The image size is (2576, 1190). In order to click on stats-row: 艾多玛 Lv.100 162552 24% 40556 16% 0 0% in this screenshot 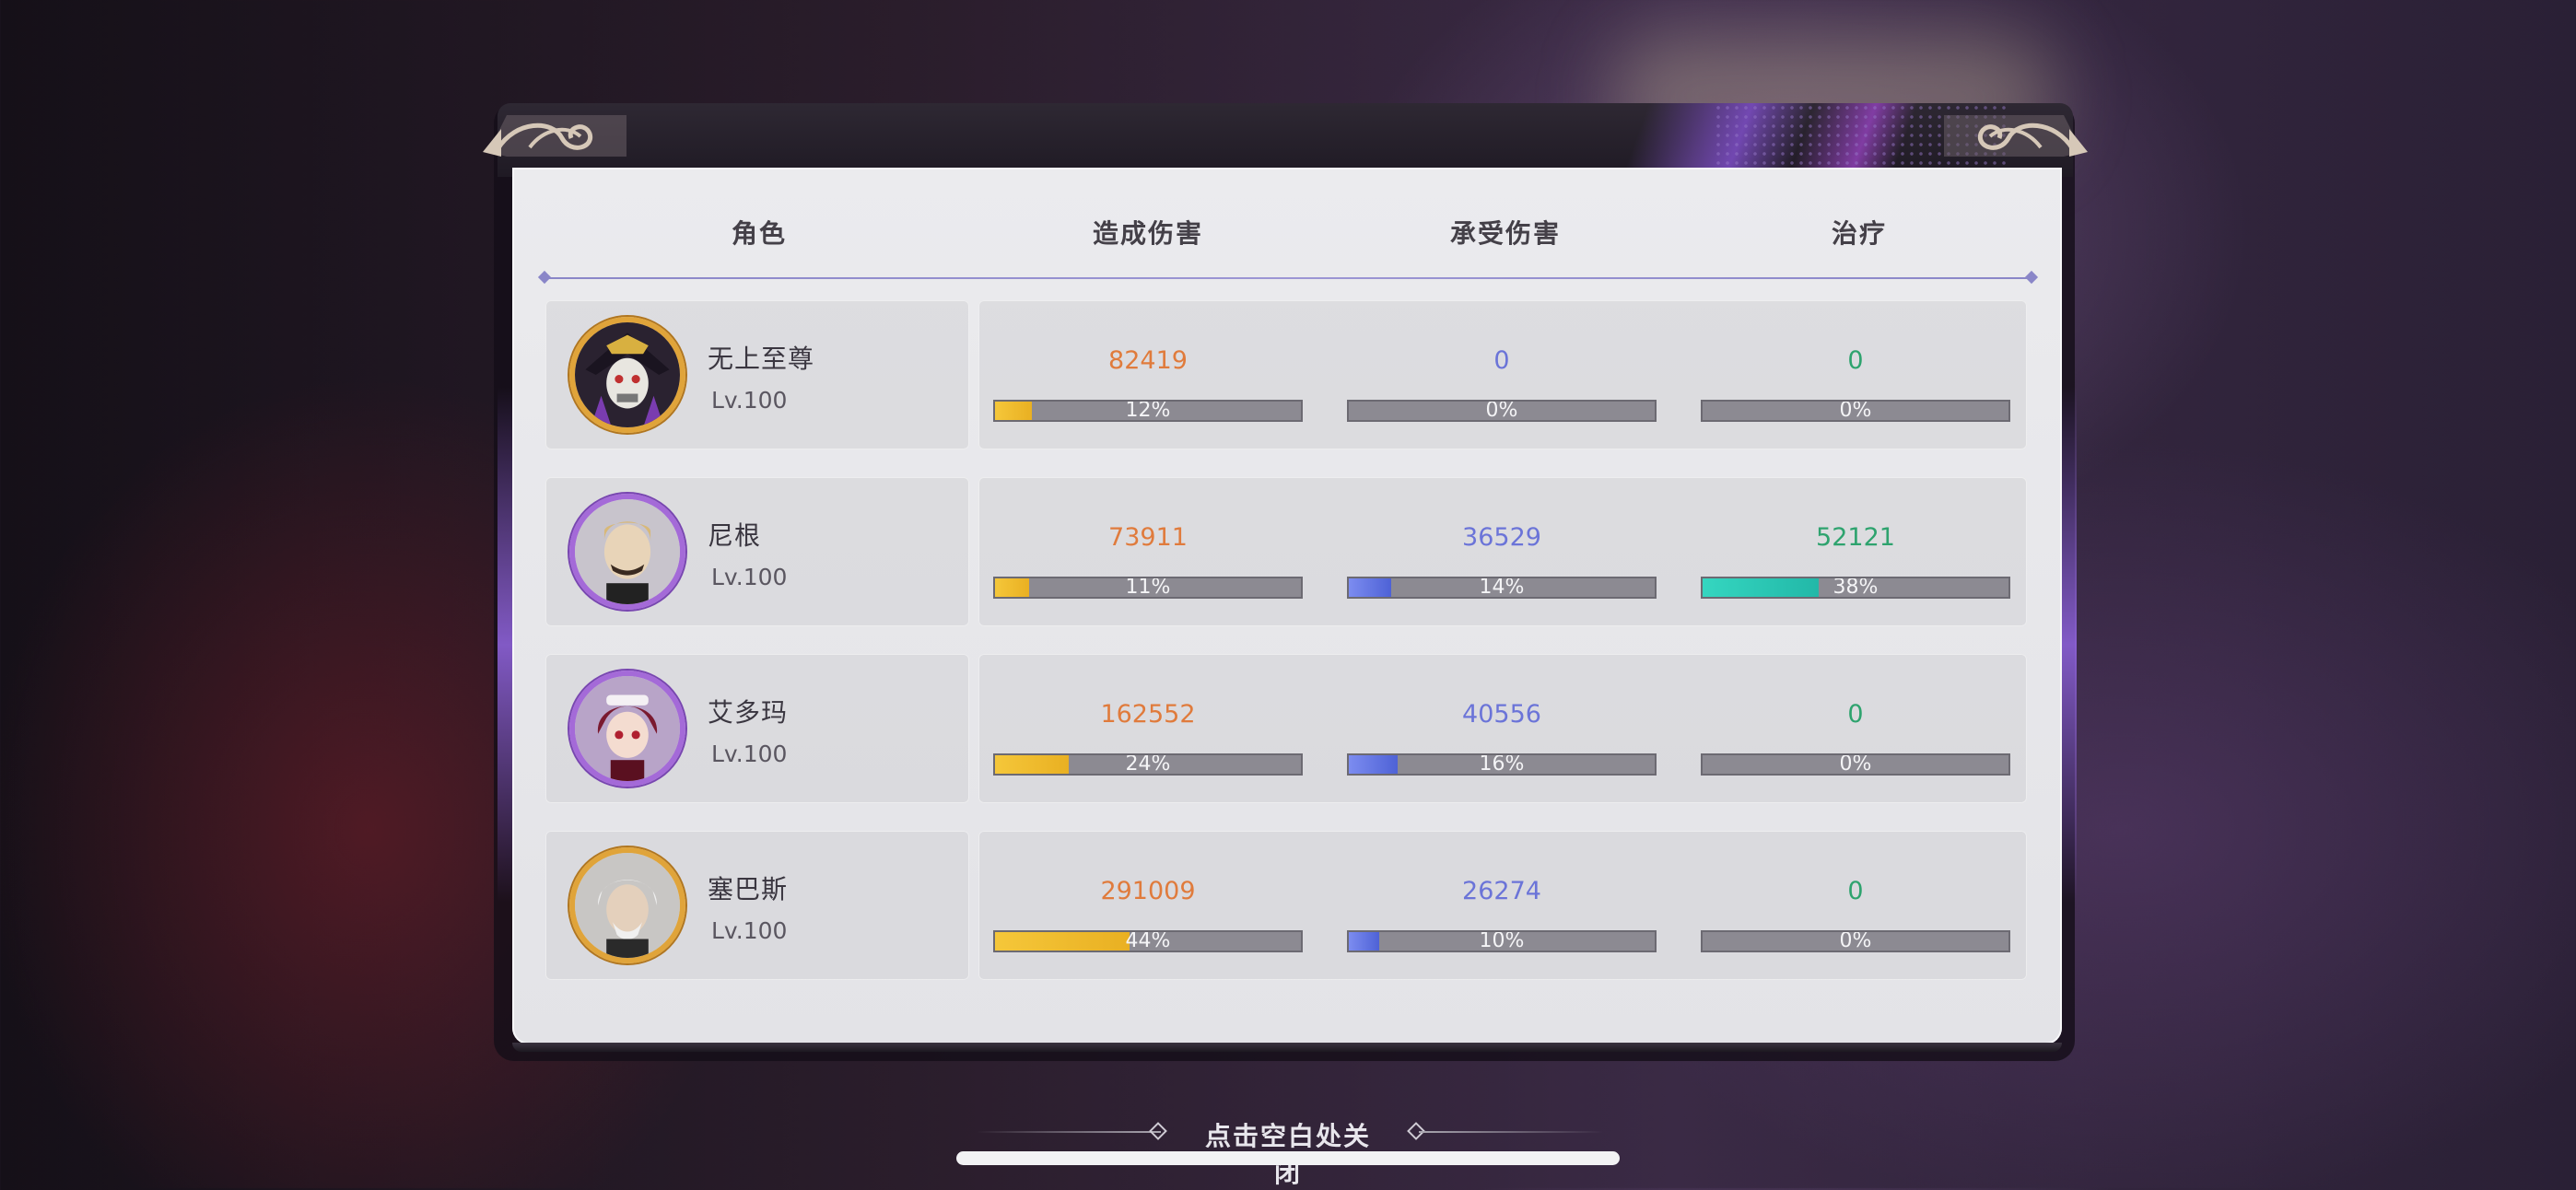, I will do `click(1286, 728)`.